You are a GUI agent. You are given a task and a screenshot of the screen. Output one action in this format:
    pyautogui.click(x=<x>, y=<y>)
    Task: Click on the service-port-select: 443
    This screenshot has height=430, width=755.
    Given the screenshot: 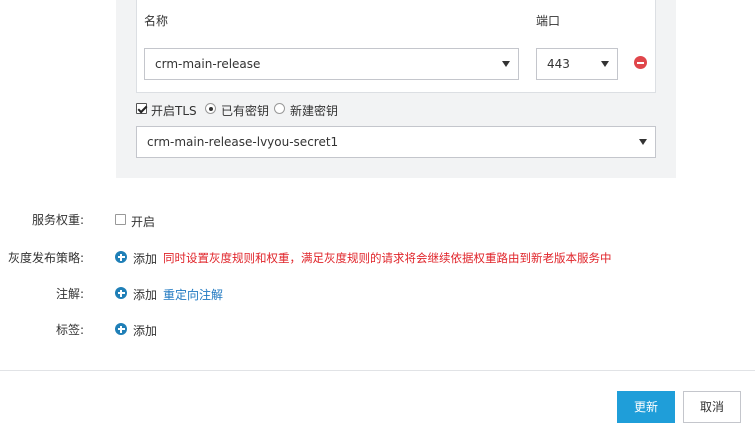 What is the action you would take?
    pyautogui.click(x=577, y=64)
    